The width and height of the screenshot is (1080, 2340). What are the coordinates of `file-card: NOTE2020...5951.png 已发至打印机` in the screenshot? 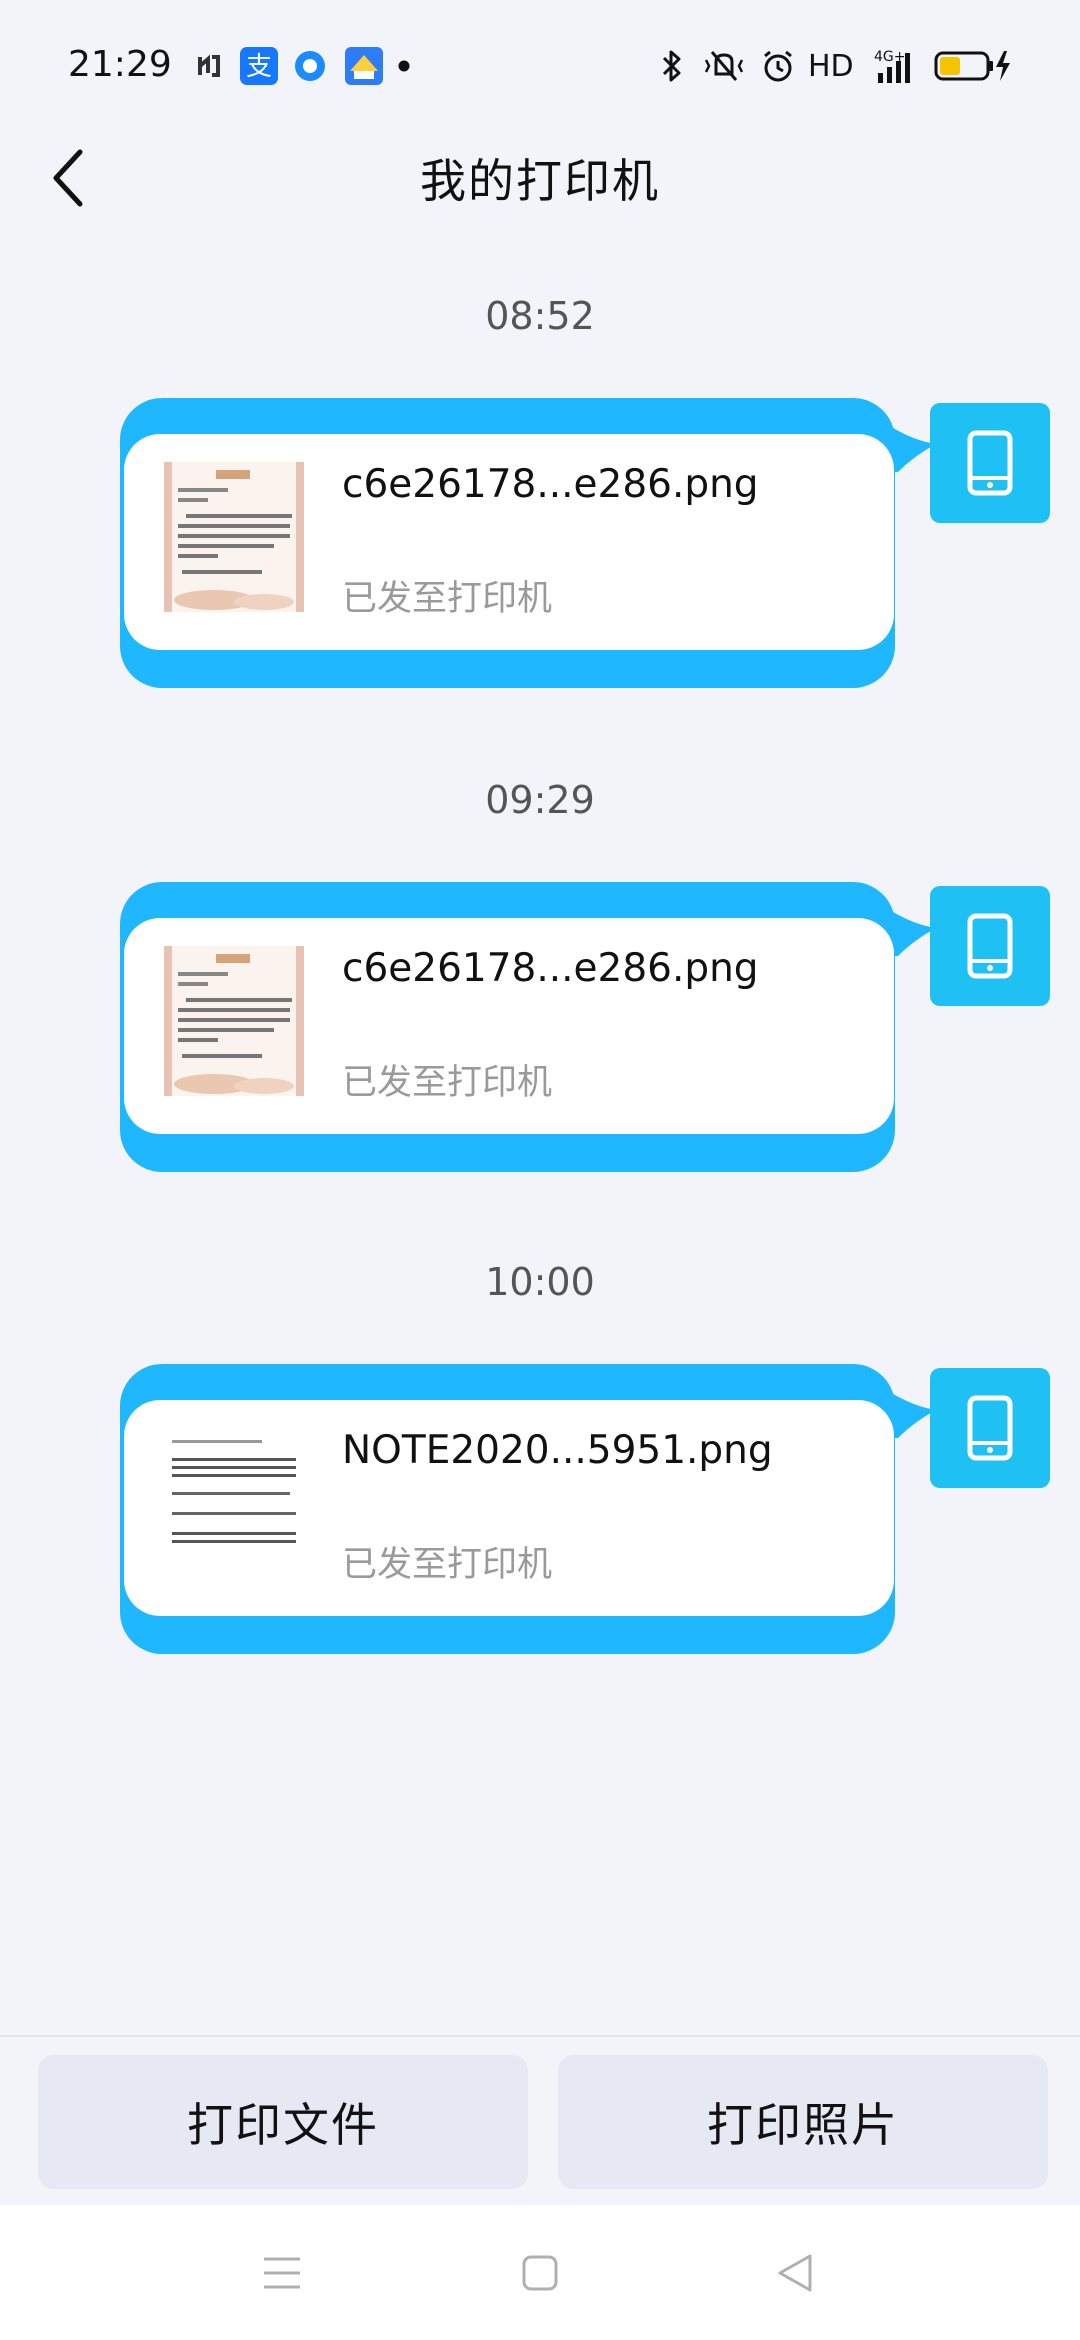 It's located at (509, 1508).